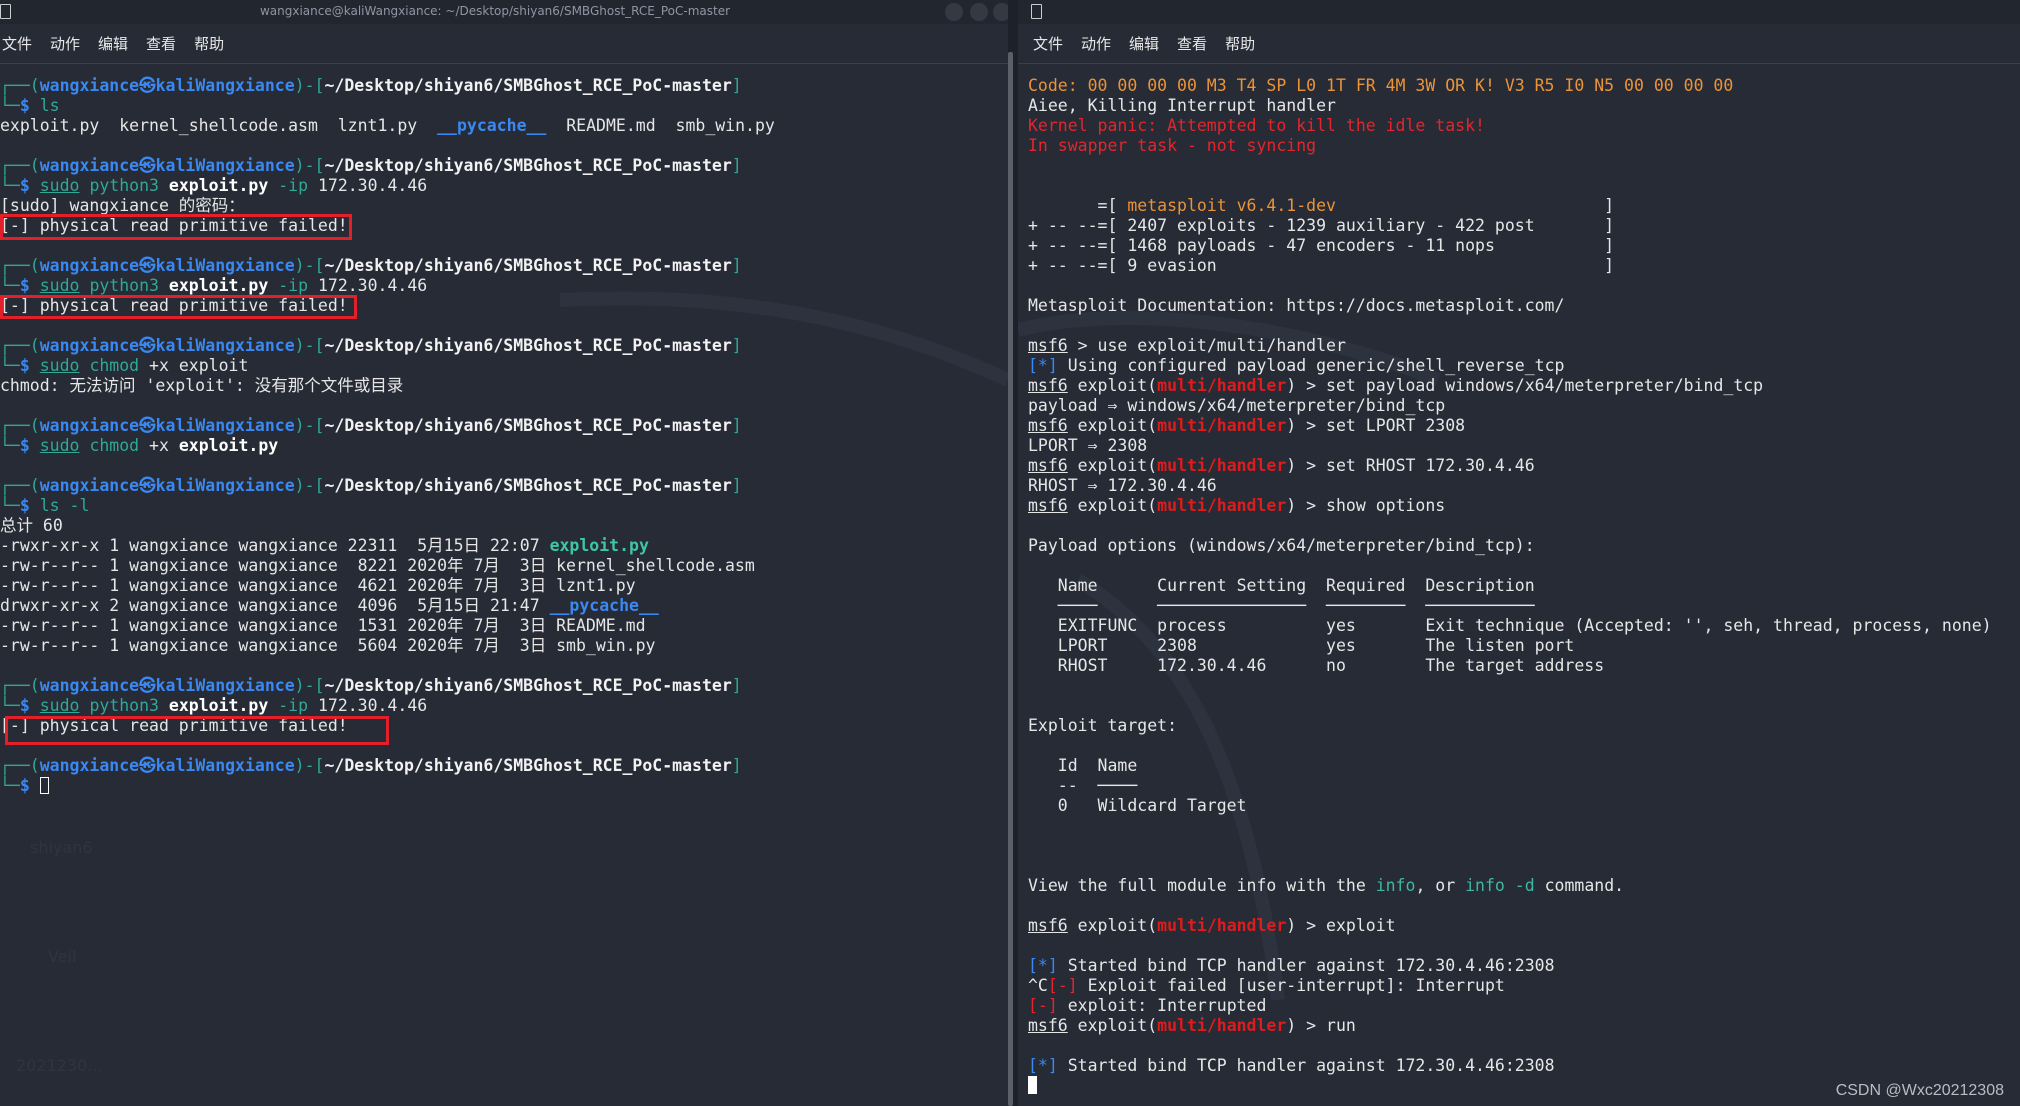 Image resolution: width=2020 pixels, height=1106 pixels. I want to click on text-segment: +x exploit, so click(194, 365).